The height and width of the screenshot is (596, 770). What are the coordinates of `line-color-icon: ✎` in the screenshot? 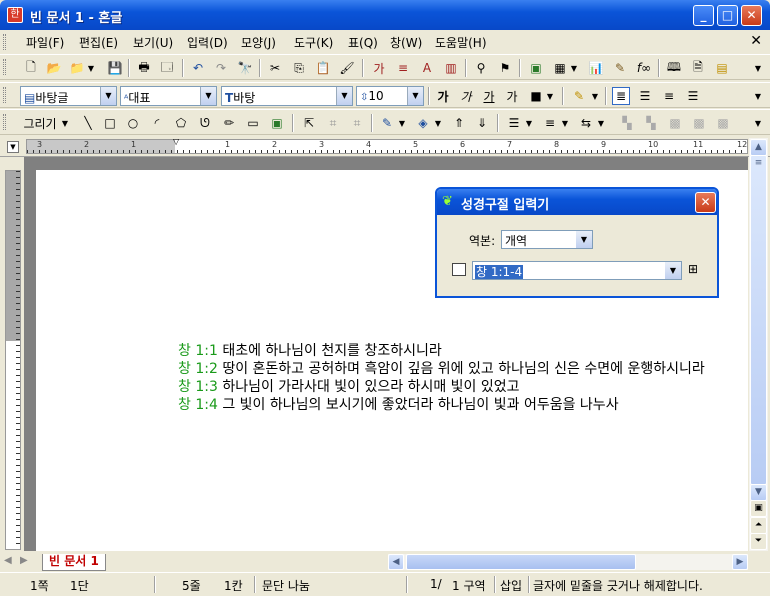 It's located at (387, 123).